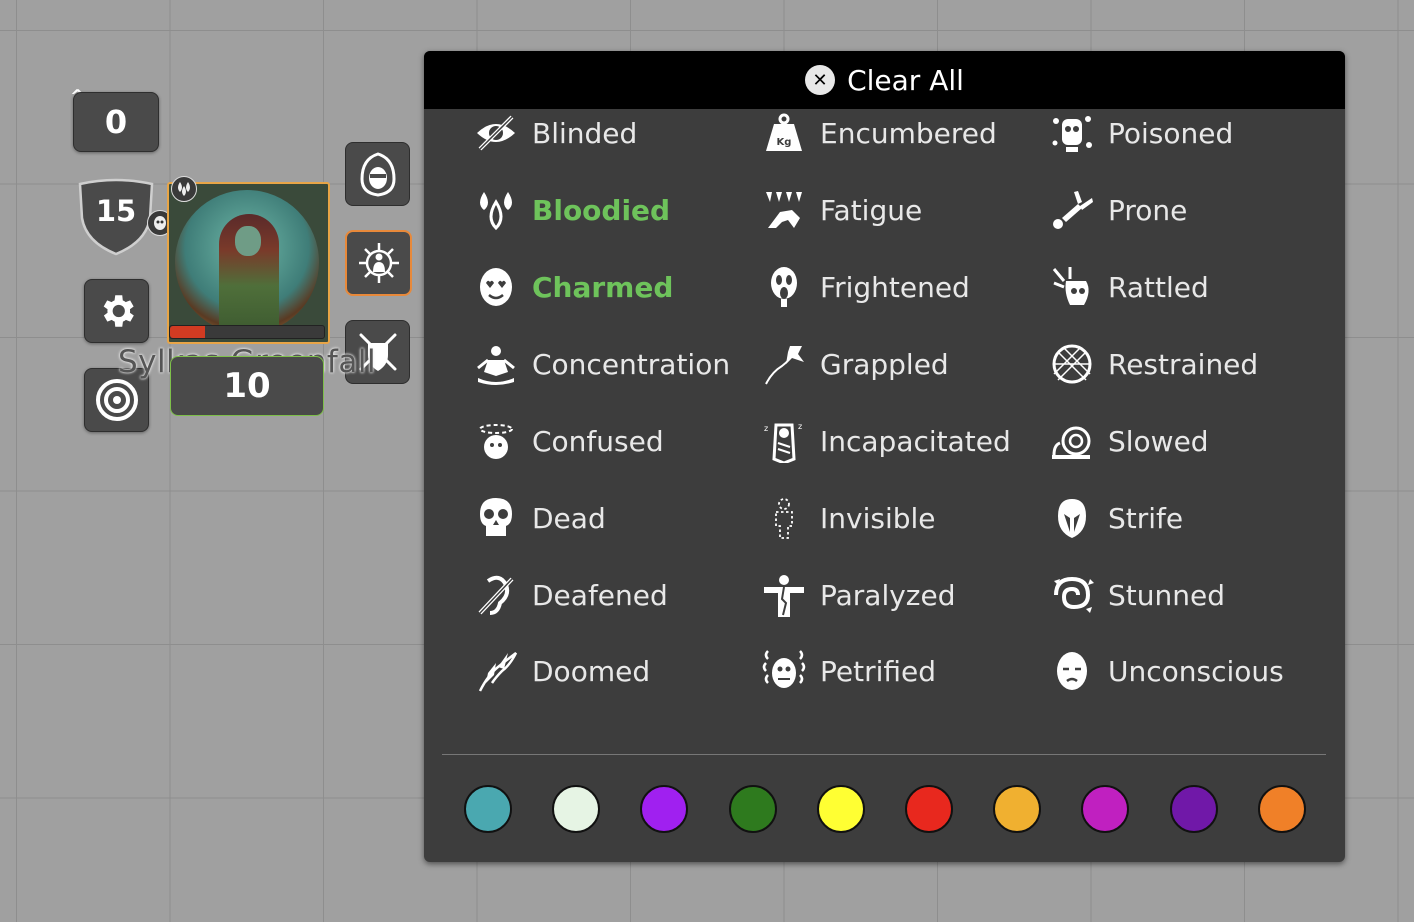 This screenshot has height=922, width=1414. I want to click on poisoned-icon, so click(1072, 133).